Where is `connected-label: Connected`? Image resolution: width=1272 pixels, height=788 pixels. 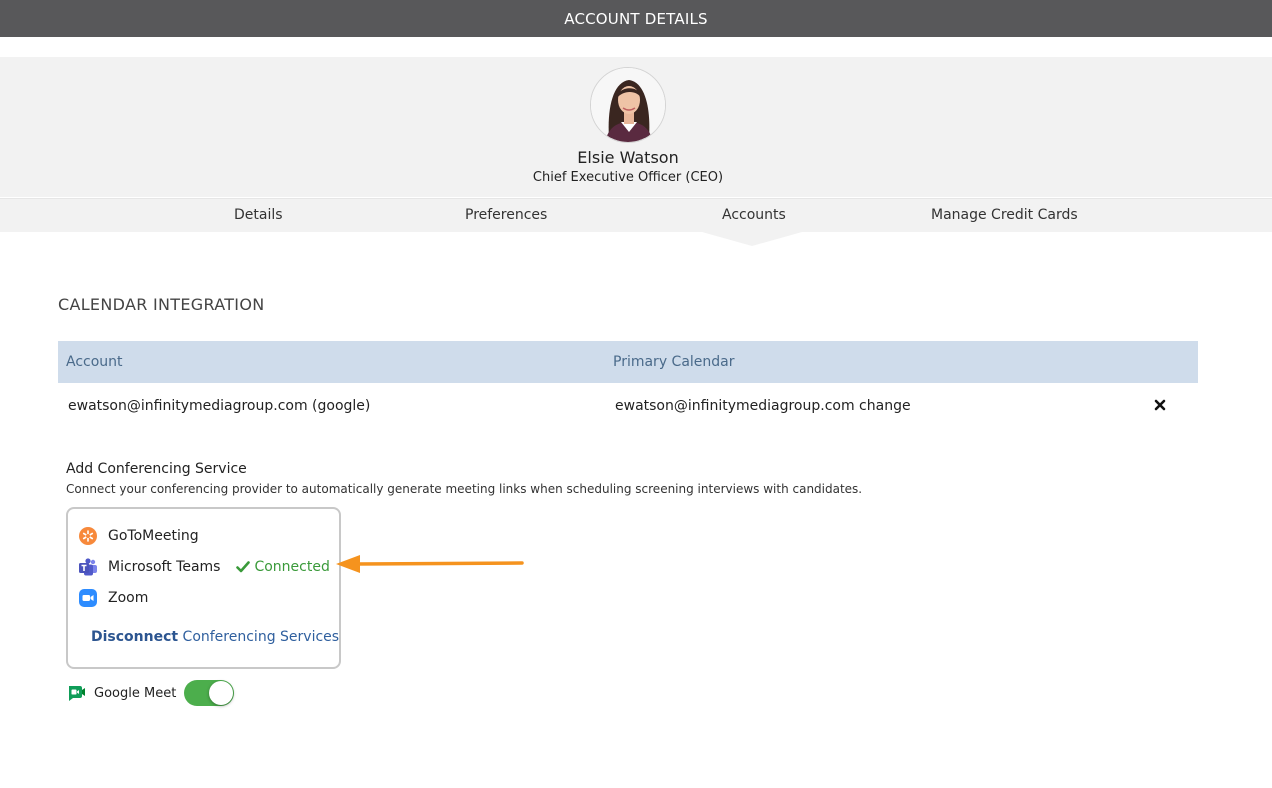
connected-label: Connected is located at coordinates (292, 567).